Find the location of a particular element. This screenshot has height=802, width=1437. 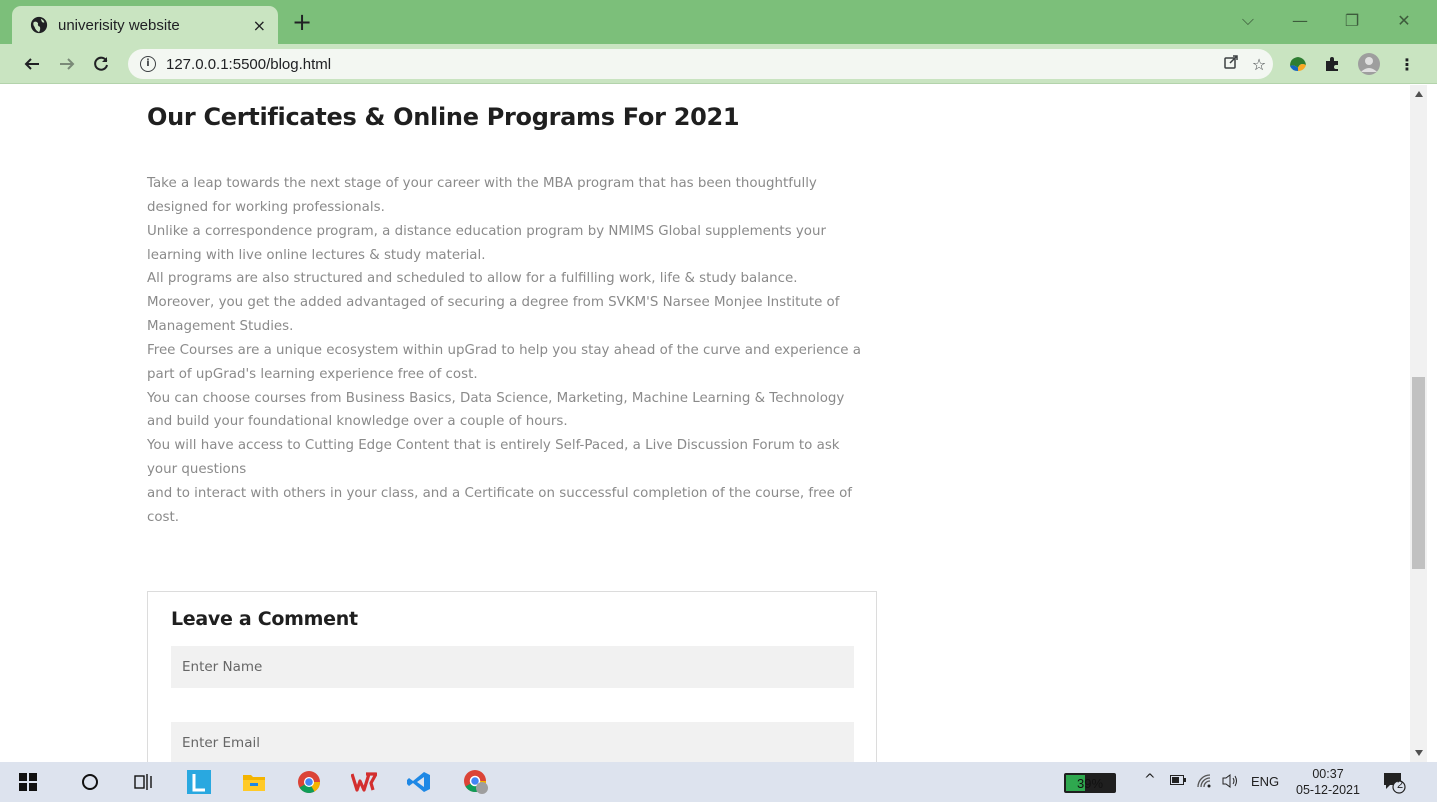

tray-battery-icon is located at coordinates (1178, 782).